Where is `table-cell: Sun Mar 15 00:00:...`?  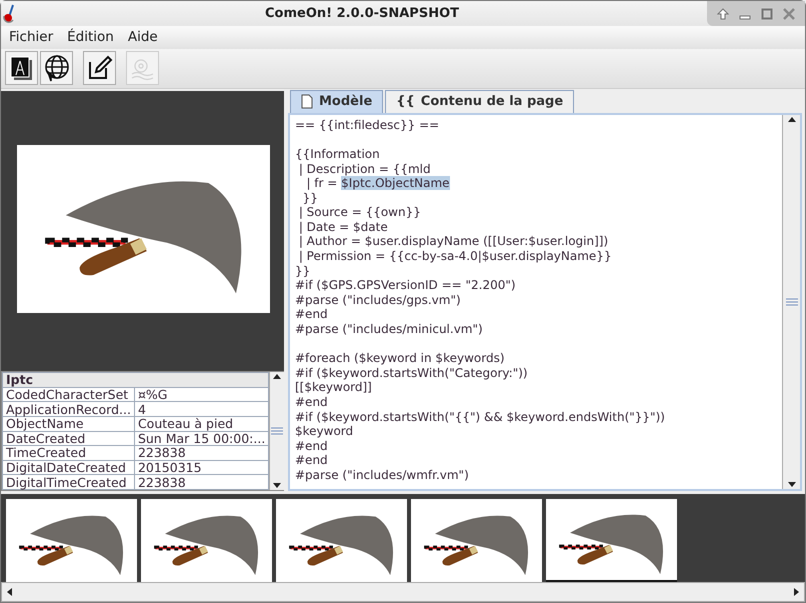
table-cell: Sun Mar 15 00:00:... is located at coordinates (201, 438).